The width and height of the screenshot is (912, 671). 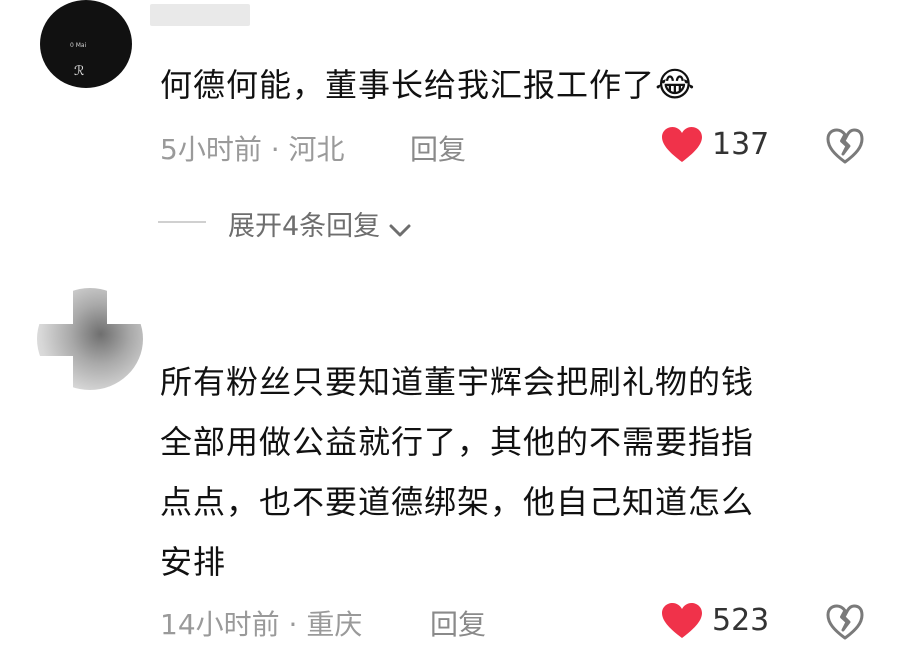 What do you see at coordinates (400, 230) in the screenshot?
I see `chevron-down-icon` at bounding box center [400, 230].